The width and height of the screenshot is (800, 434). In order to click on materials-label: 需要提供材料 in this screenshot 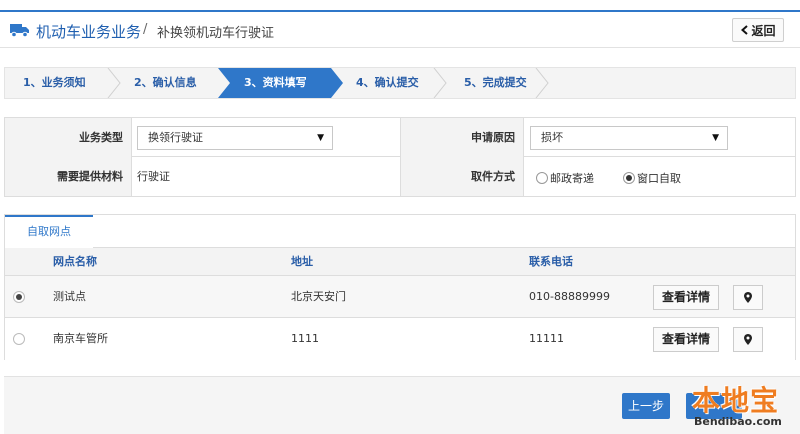, I will do `click(68, 176)`.